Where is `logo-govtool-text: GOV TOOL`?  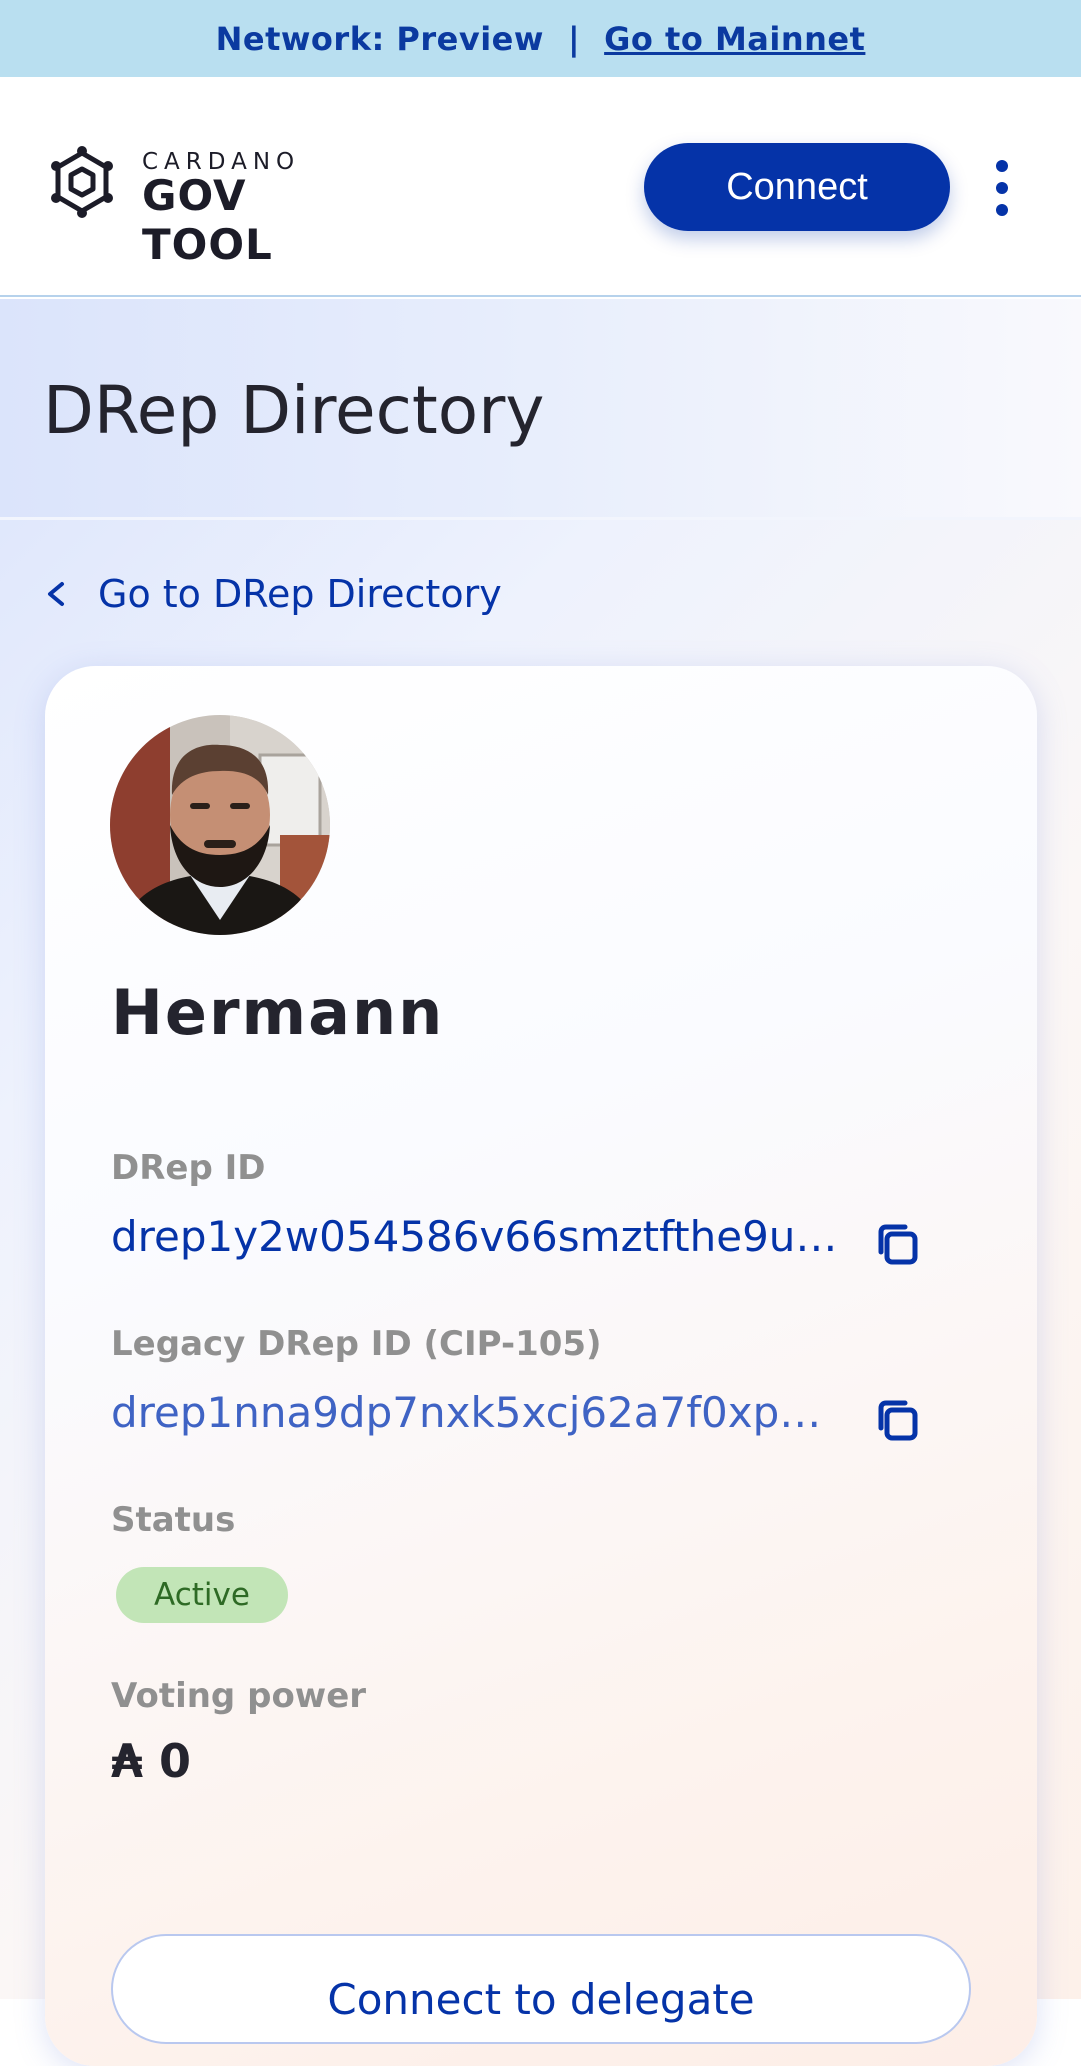
logo-govtool-text: GOV TOOL is located at coordinates (207, 220).